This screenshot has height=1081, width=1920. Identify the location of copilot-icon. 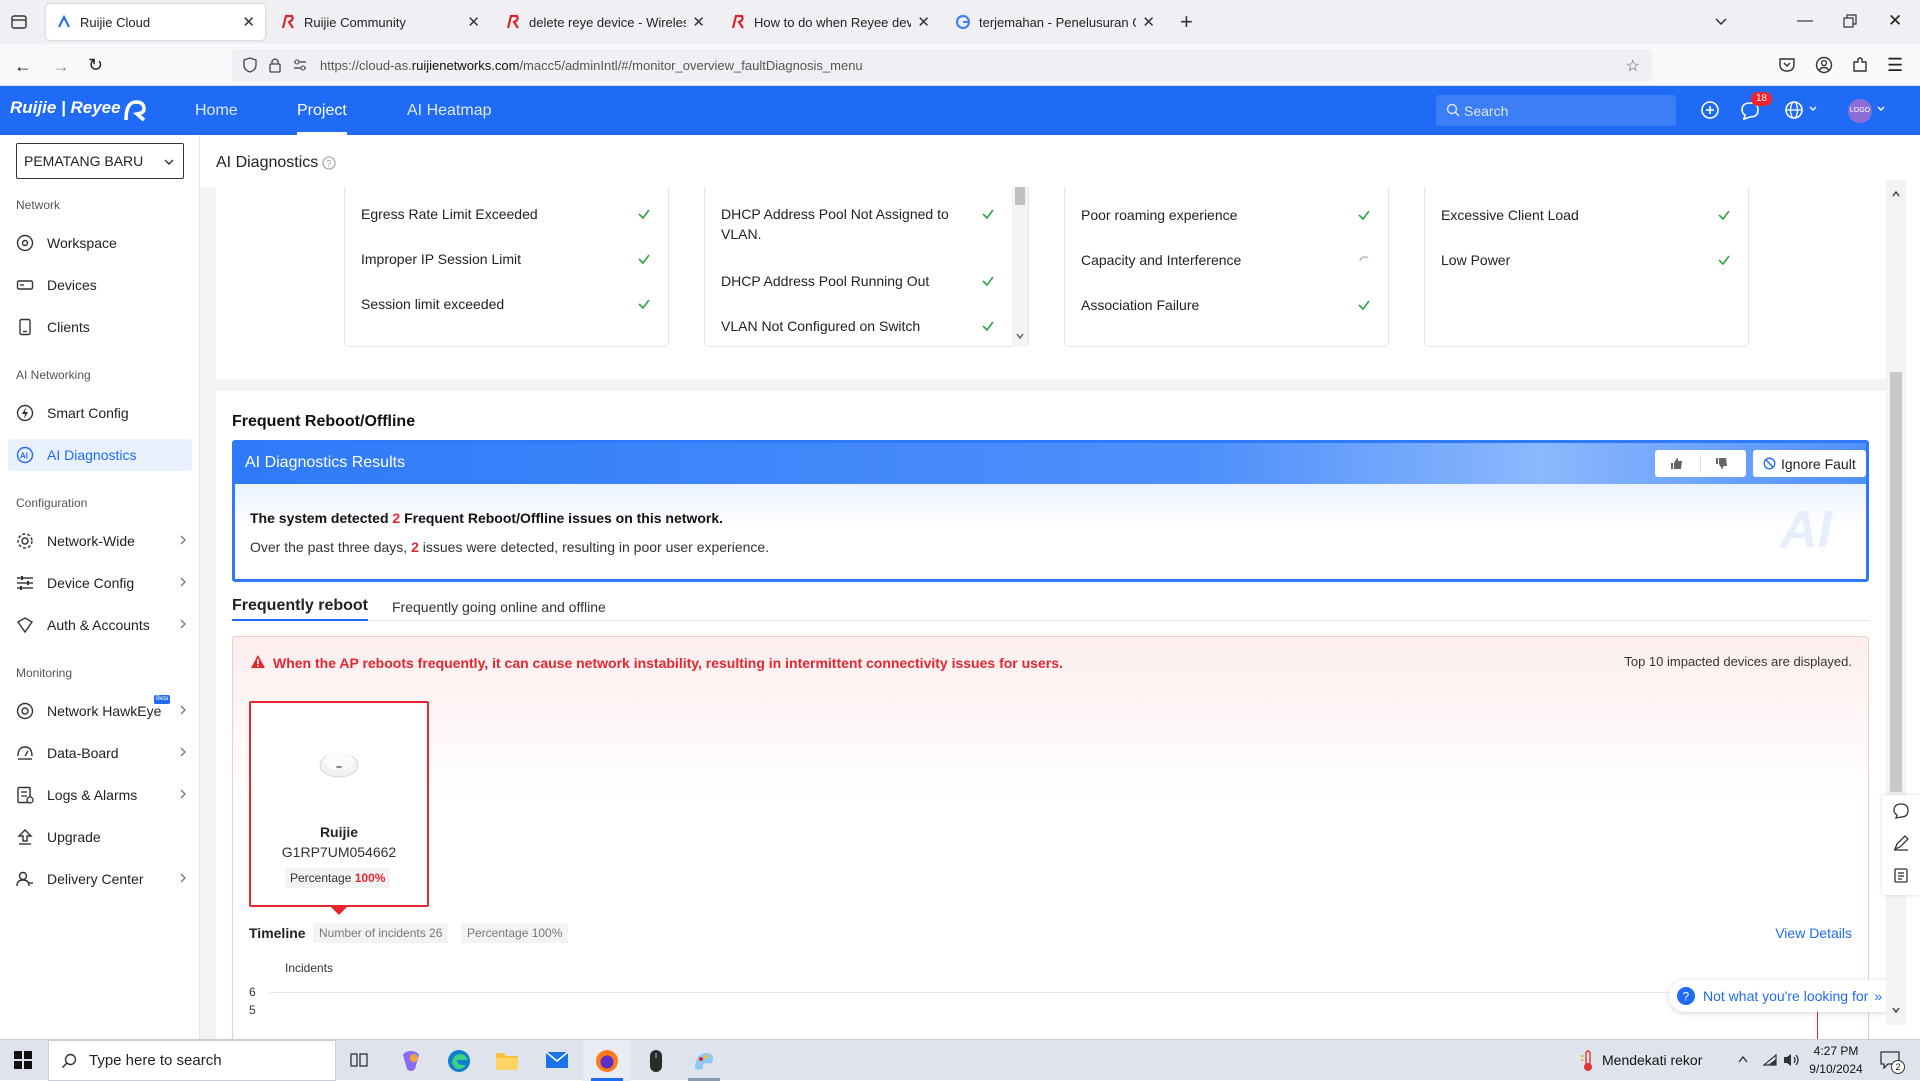
(411, 1061).